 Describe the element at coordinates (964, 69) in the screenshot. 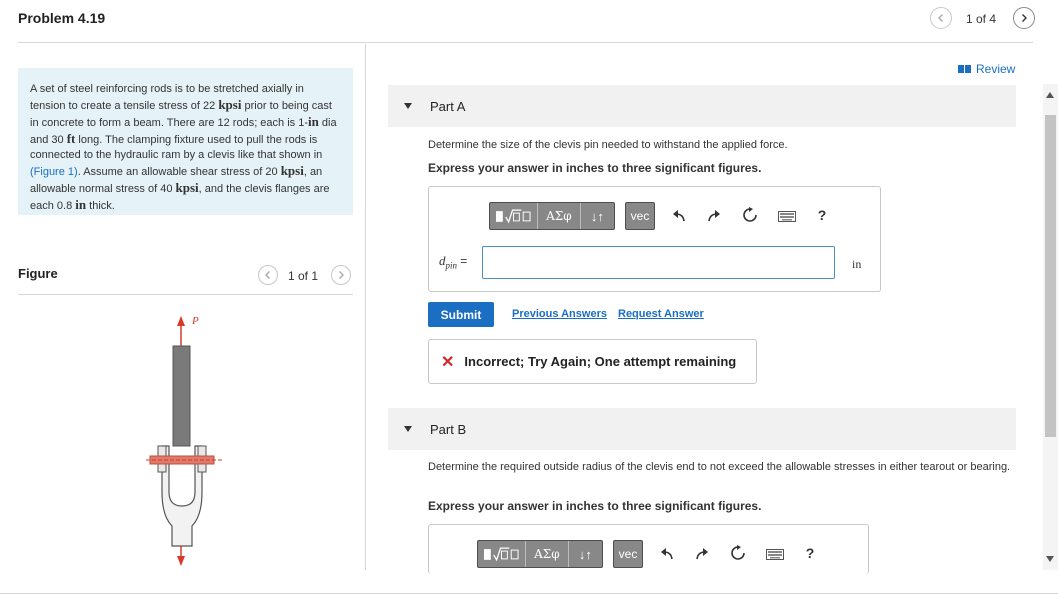

I see `book-icon` at that location.